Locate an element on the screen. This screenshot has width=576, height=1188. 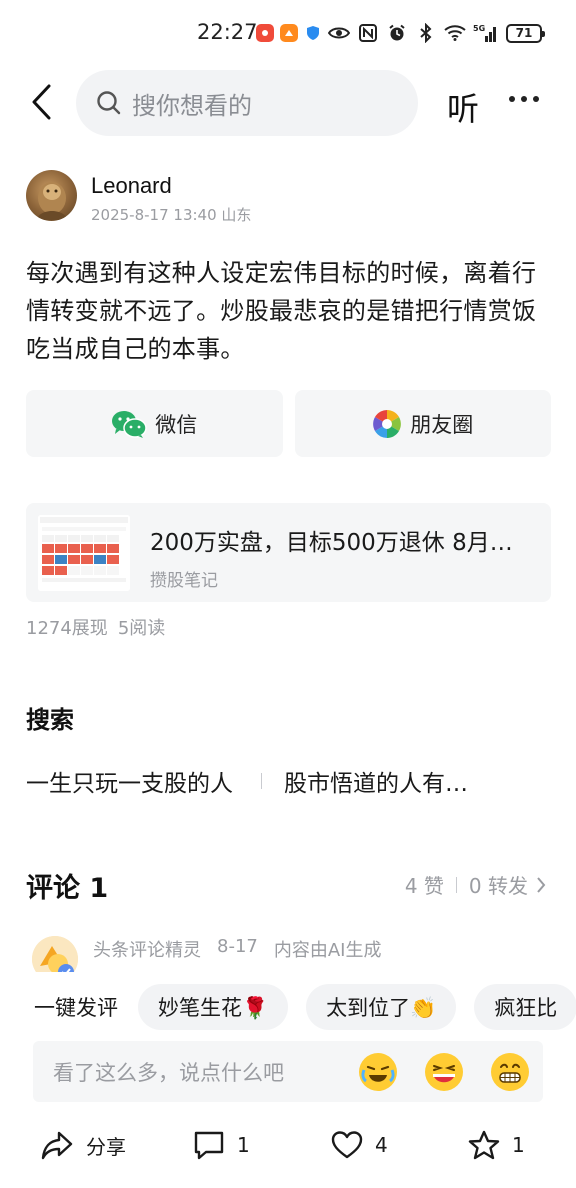
linked-article-source: 攒股笔记 is located at coordinates (184, 581).